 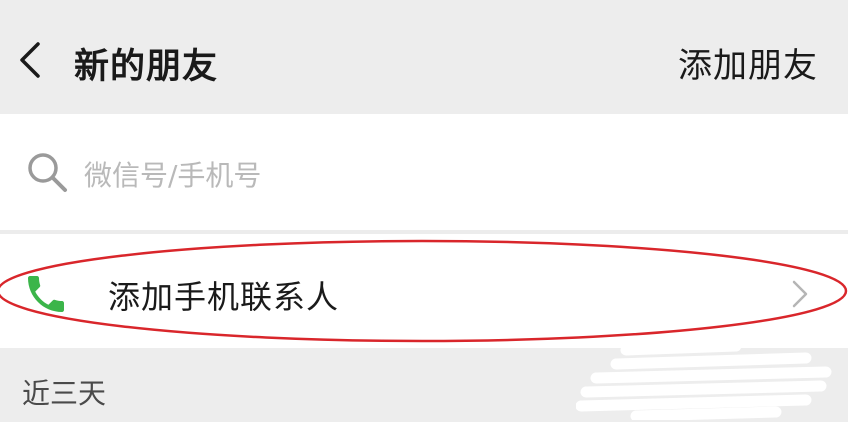 What do you see at coordinates (146, 67) in the screenshot?
I see `page-title: 新的朋友` at bounding box center [146, 67].